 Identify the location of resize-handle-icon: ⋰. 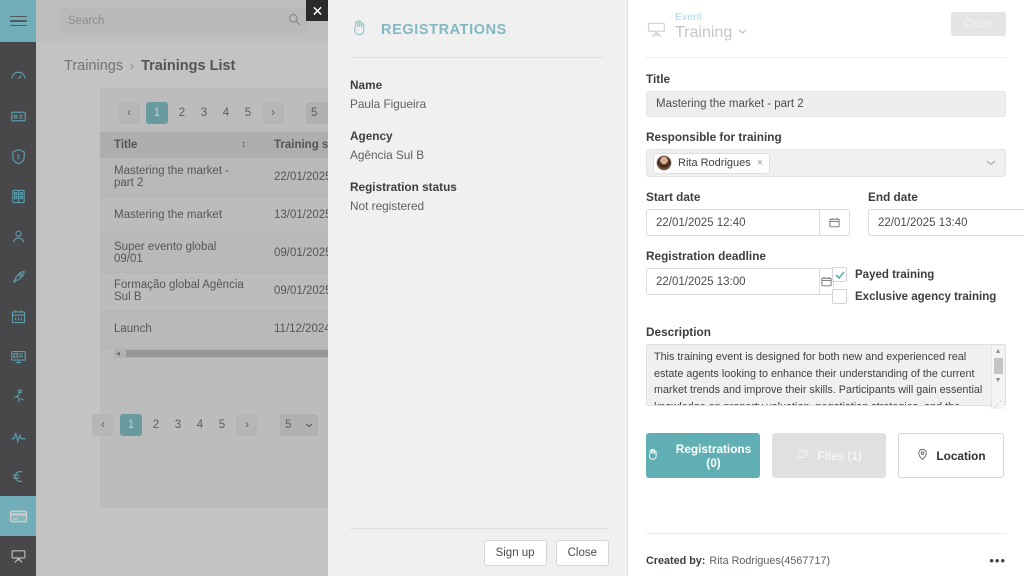
(998, 404).